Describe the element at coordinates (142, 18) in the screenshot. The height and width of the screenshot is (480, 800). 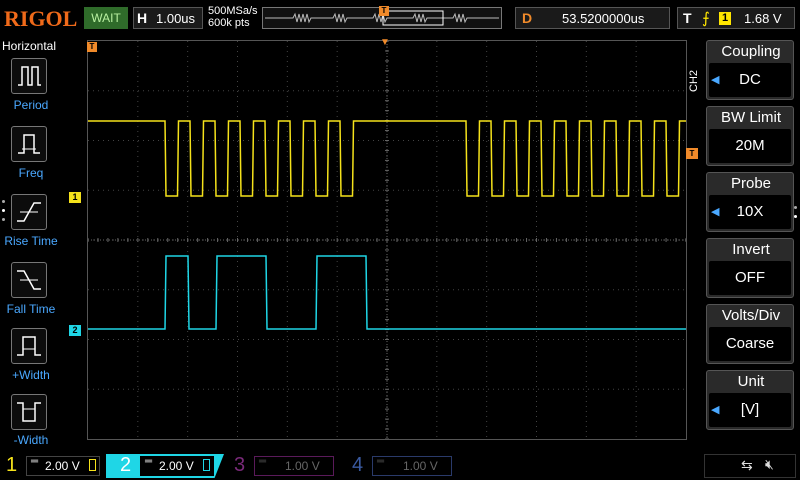
I see `timebase-key: H` at that location.